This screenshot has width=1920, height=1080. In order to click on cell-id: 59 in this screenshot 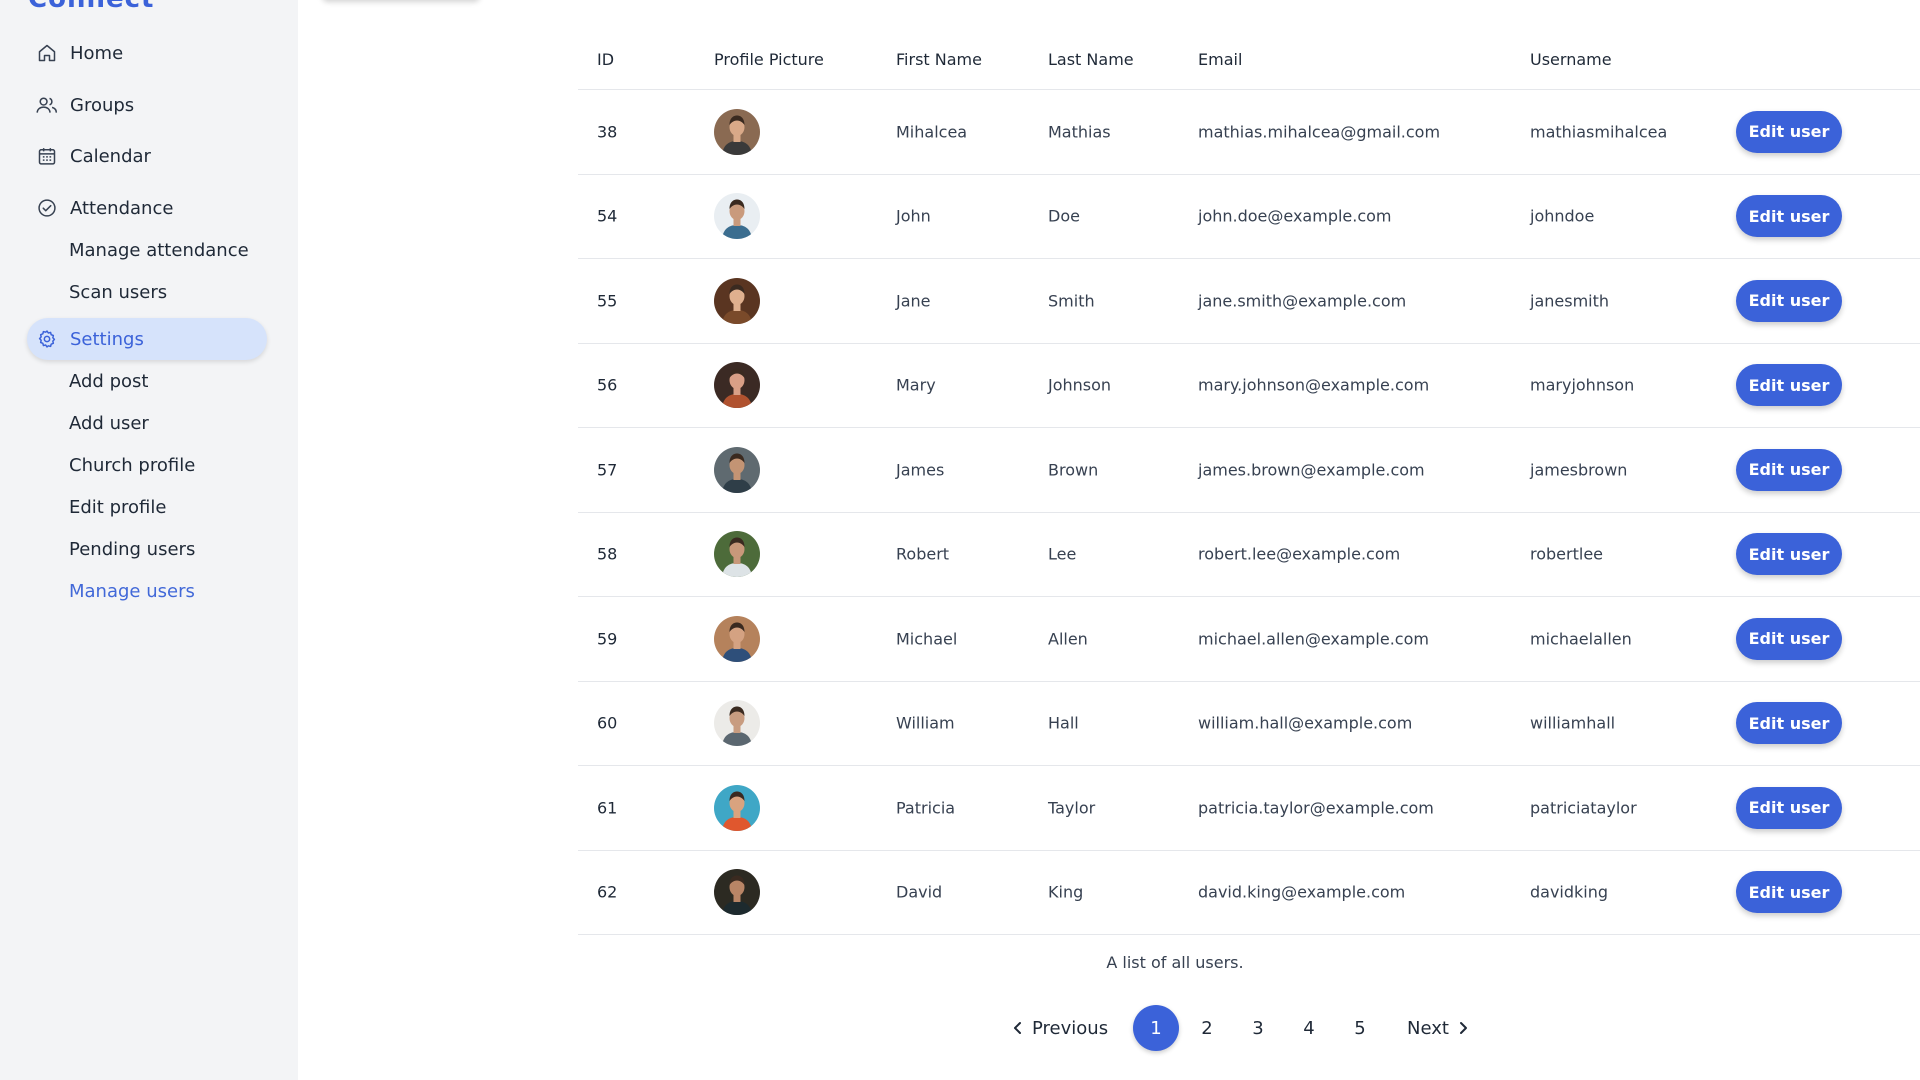, I will do `click(607, 639)`.